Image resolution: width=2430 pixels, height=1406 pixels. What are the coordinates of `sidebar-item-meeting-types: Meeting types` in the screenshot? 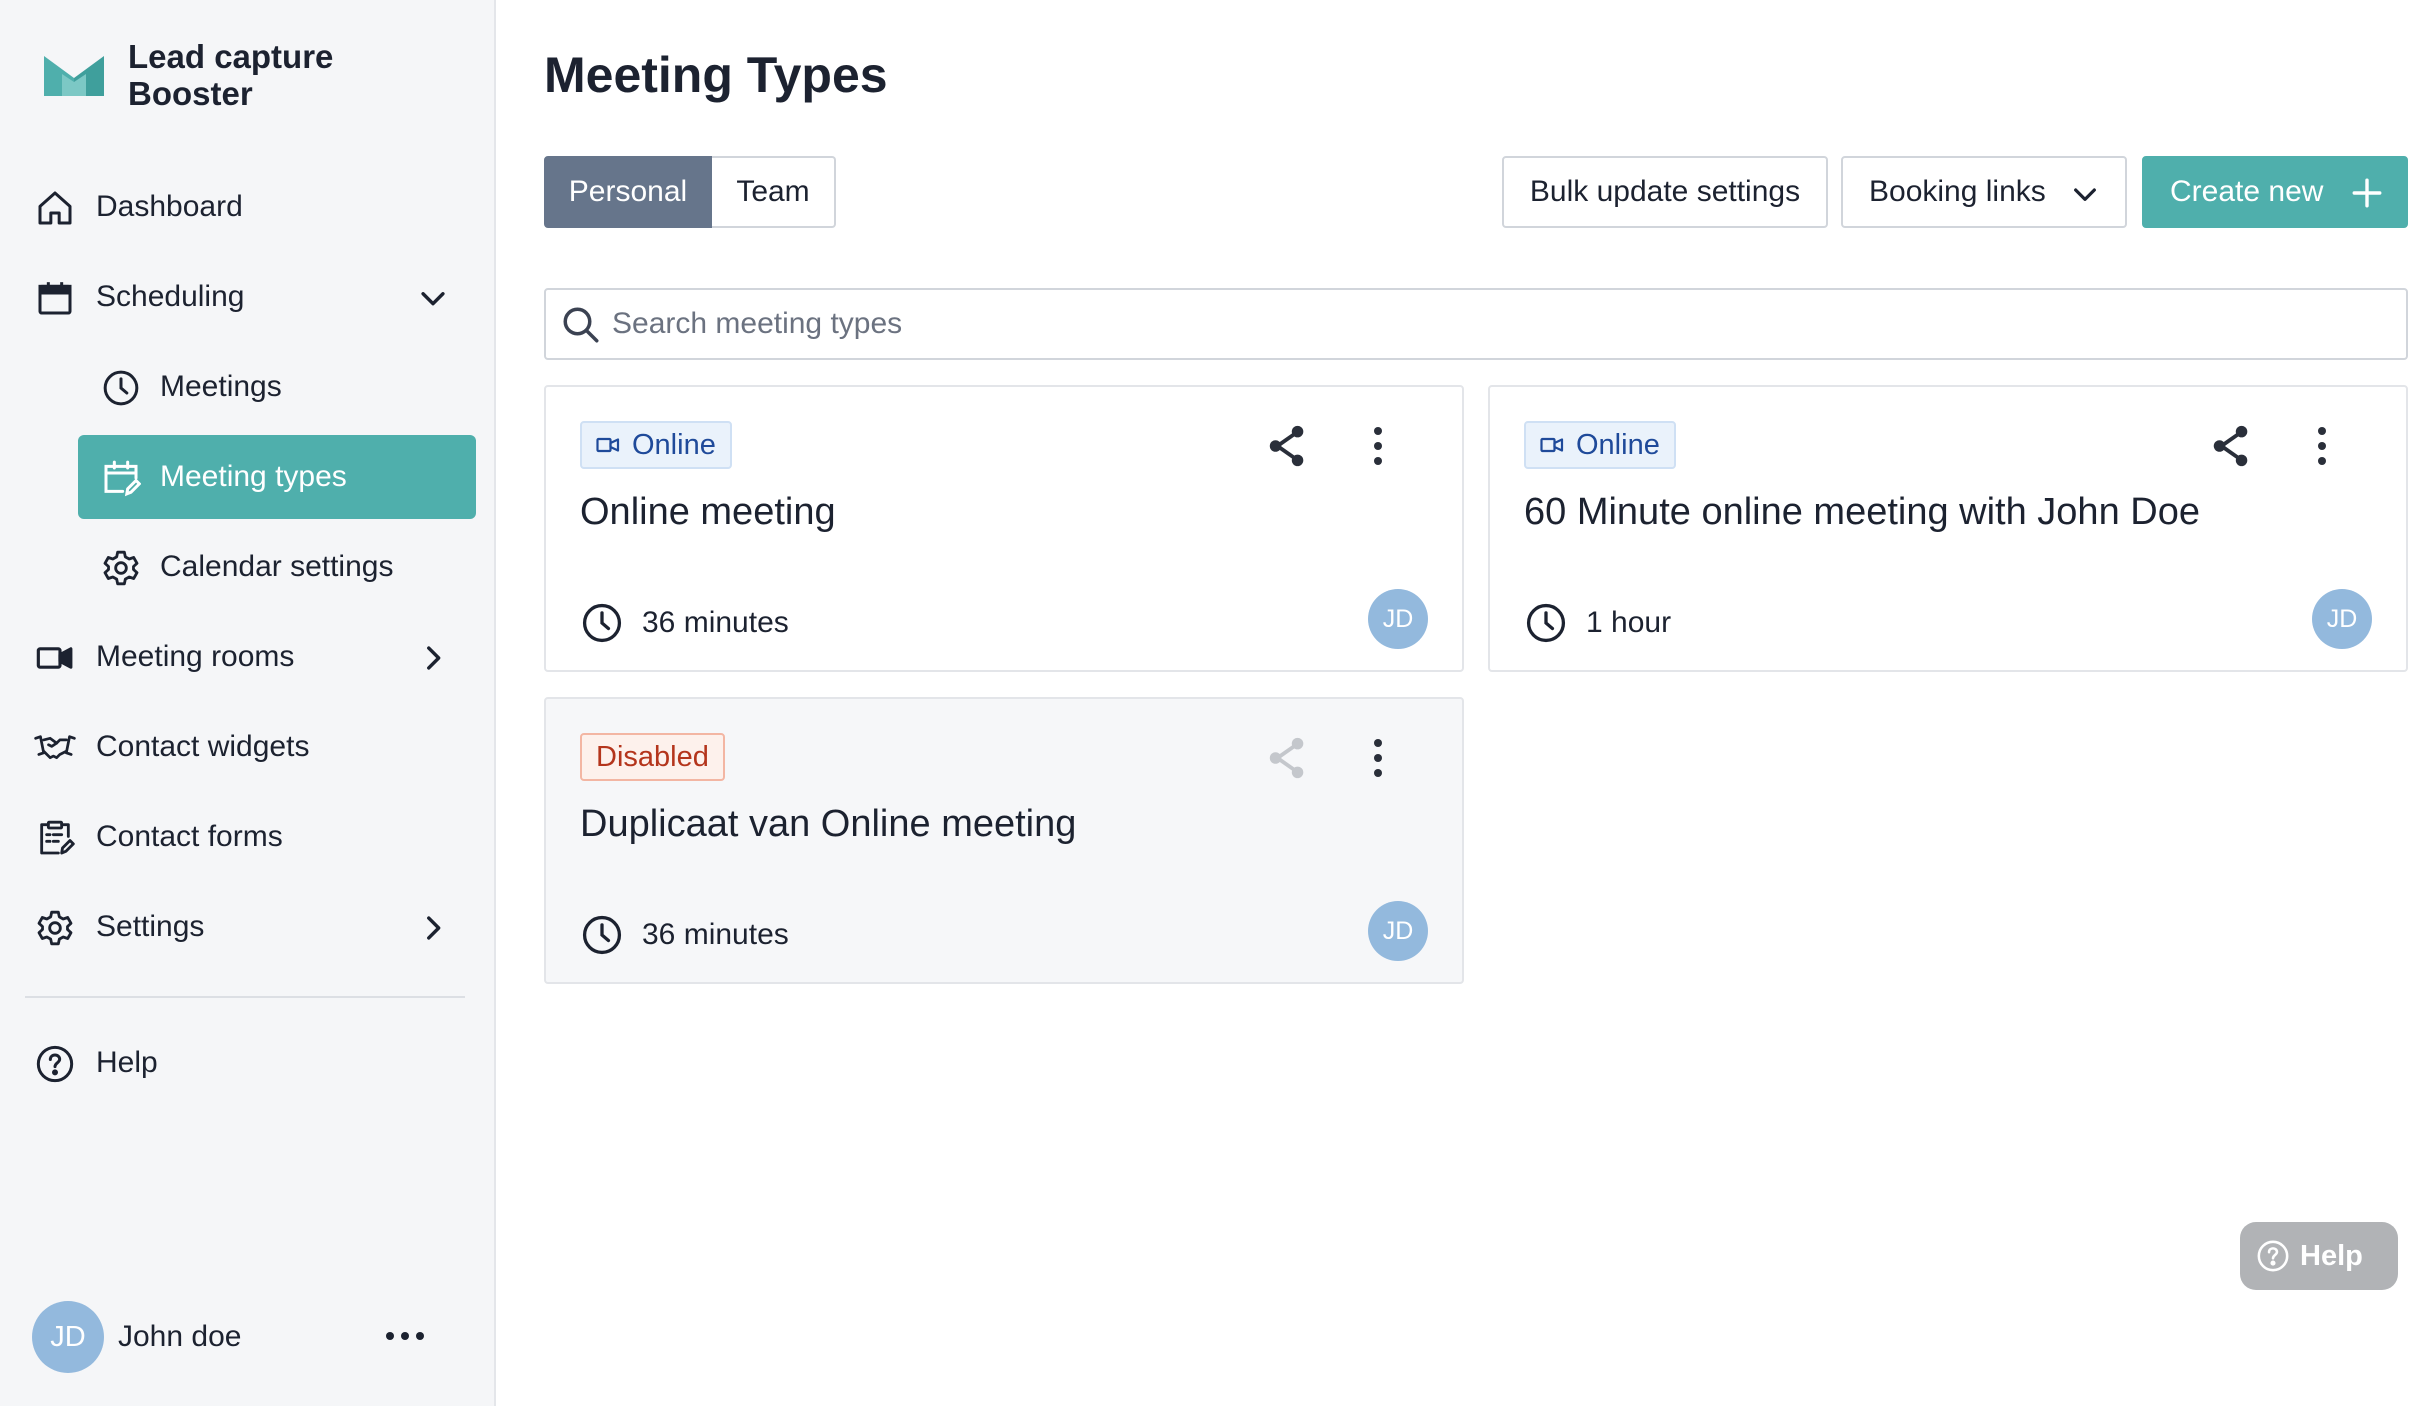 It's located at (277, 477).